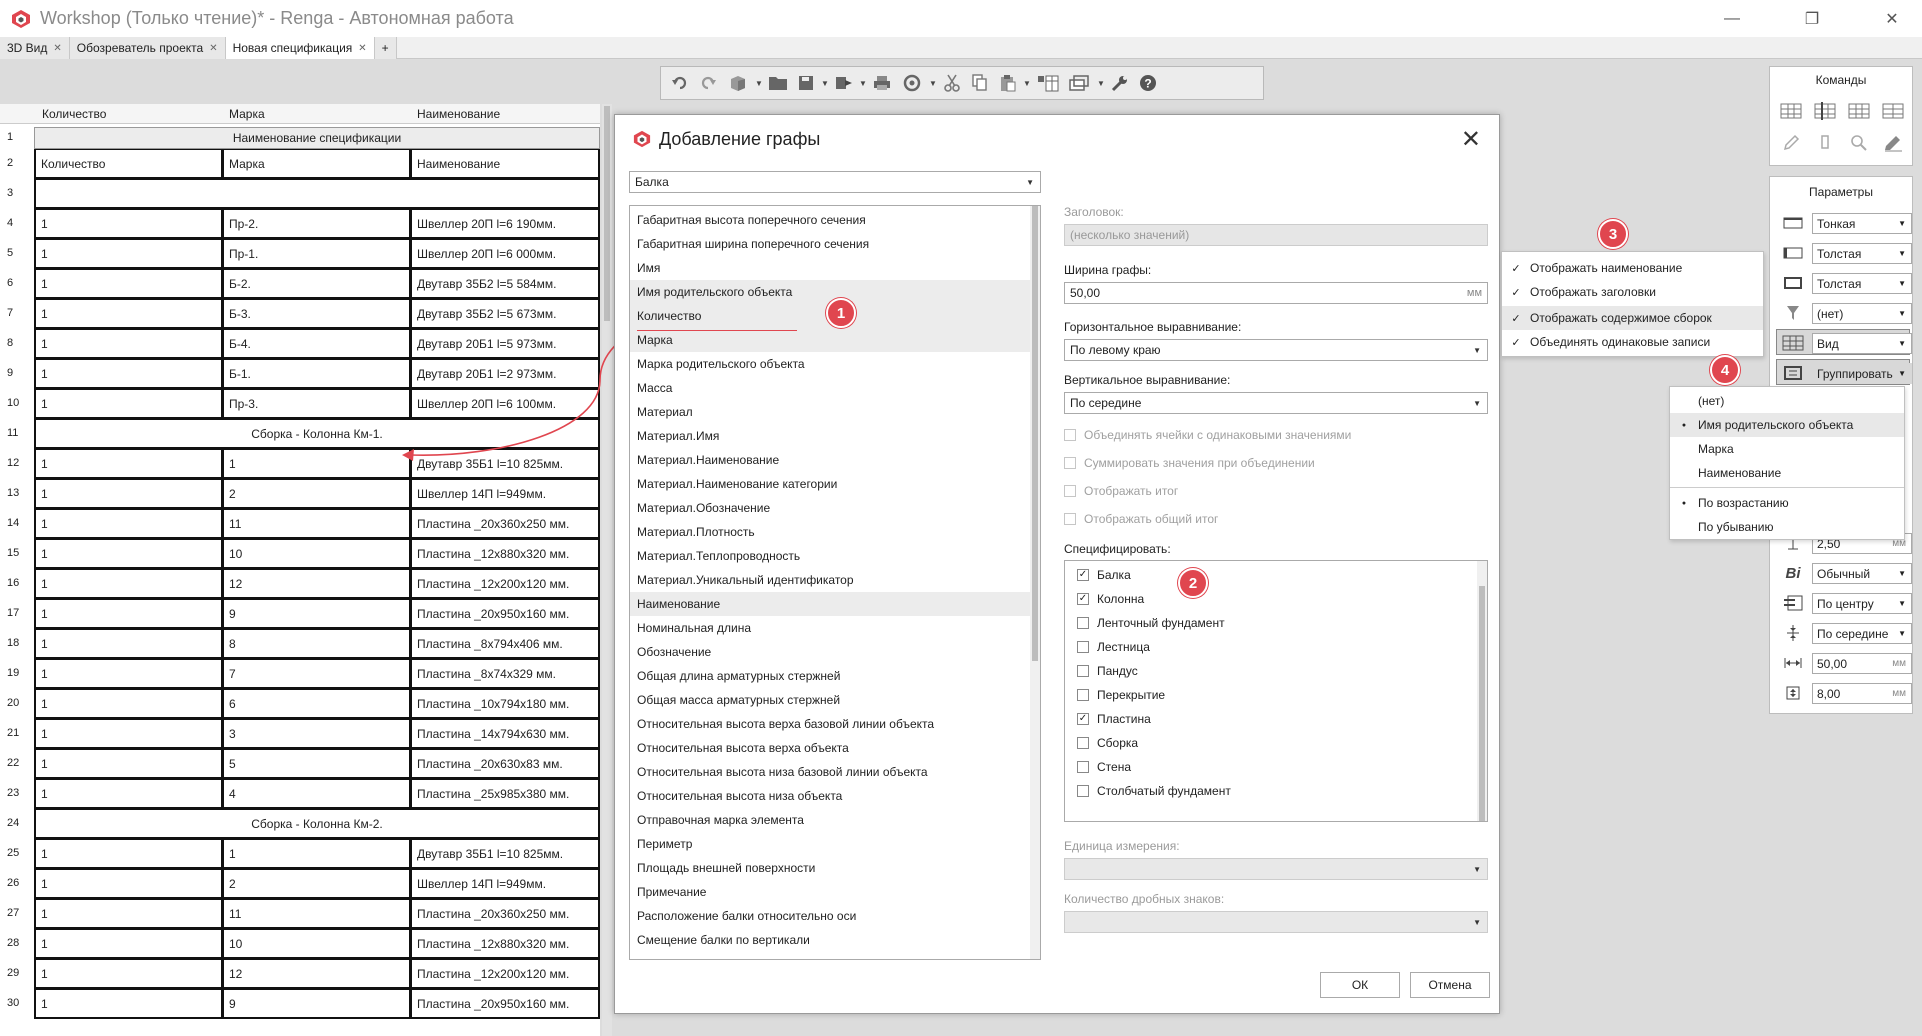 The image size is (1922, 1036). Describe the element at coordinates (830, 412) in the screenshot. I see `property-item: Материал` at that location.